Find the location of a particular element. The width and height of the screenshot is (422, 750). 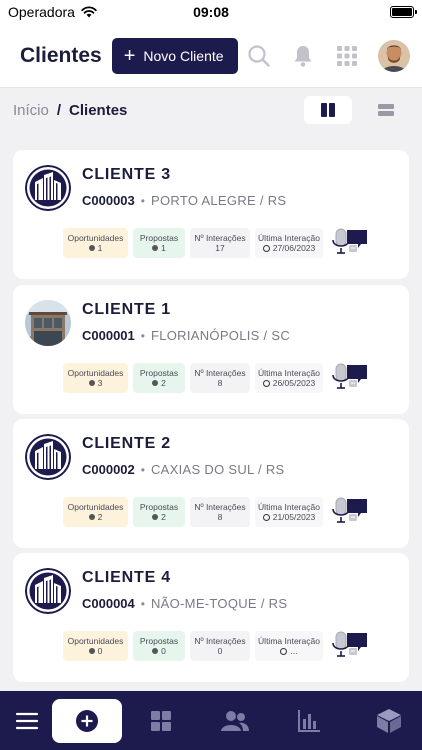

last-interaction-stat: Última Interação 27/06/2023 is located at coordinates (289, 243).